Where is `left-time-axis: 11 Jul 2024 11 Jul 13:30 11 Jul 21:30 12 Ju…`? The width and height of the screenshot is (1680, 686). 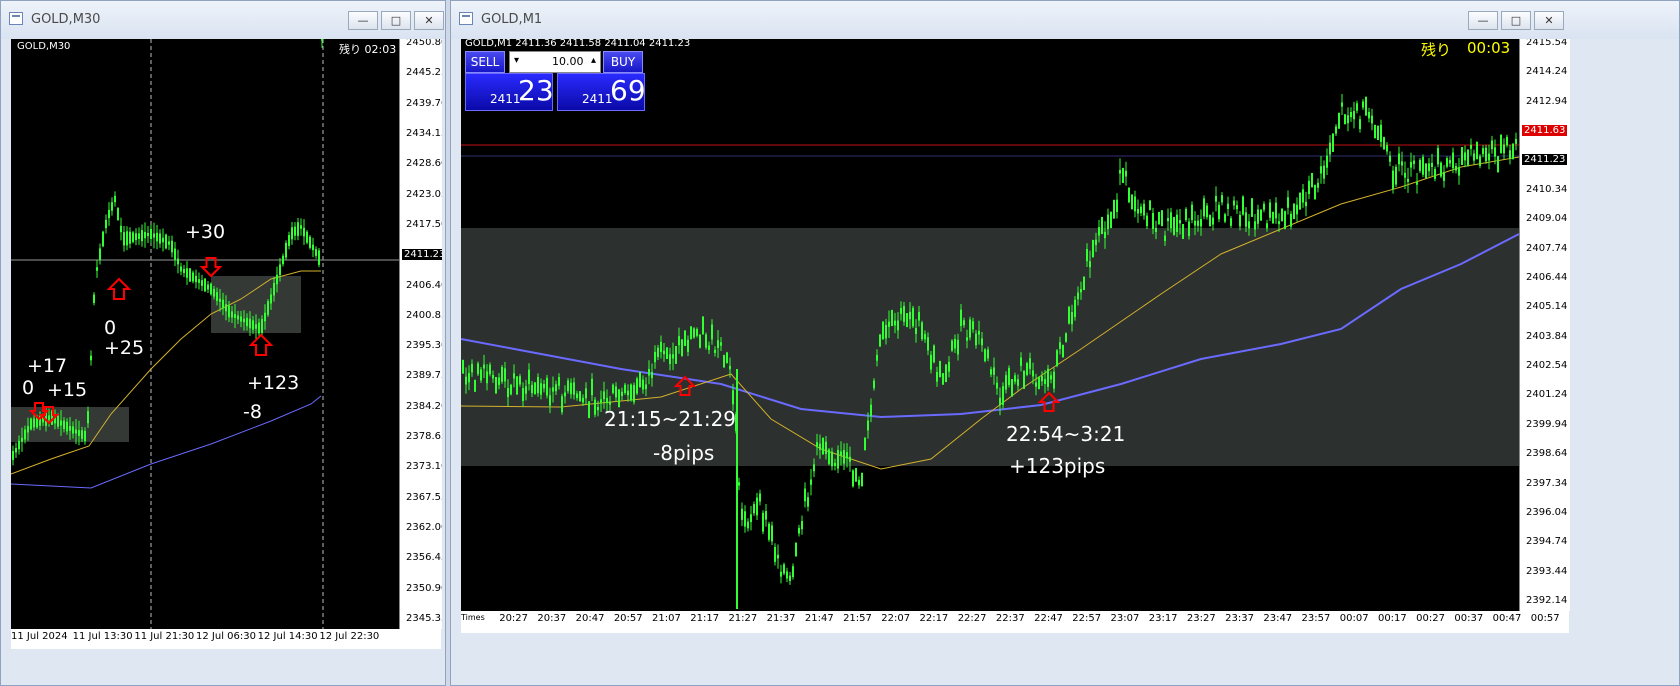 left-time-axis: 11 Jul 2024 11 Jul 13:30 11 Jul 21:30 12 Ju… is located at coordinates (226, 639).